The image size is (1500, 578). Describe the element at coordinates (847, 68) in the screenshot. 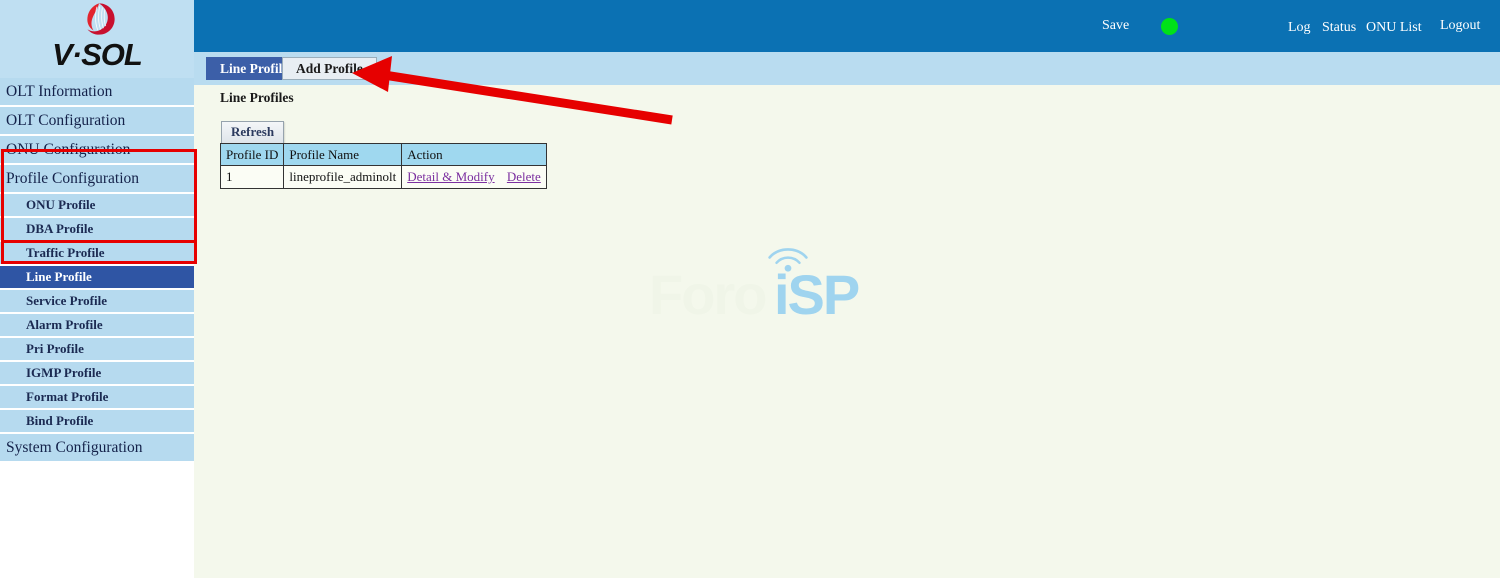

I see `tab-bar: Line Profile Add Profile` at that location.